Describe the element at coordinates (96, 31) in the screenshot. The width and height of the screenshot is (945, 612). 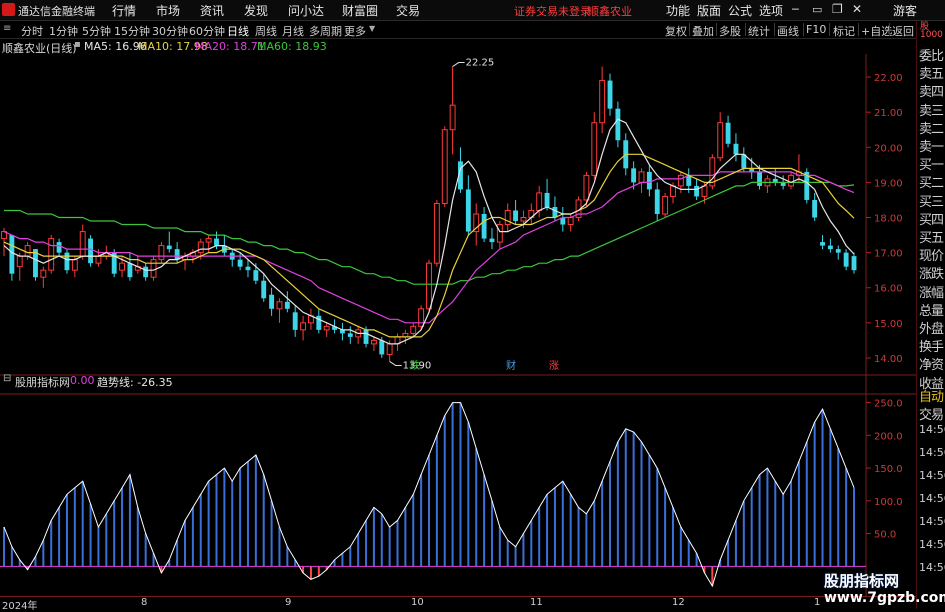
I see `period-5min: 5分钟` at that location.